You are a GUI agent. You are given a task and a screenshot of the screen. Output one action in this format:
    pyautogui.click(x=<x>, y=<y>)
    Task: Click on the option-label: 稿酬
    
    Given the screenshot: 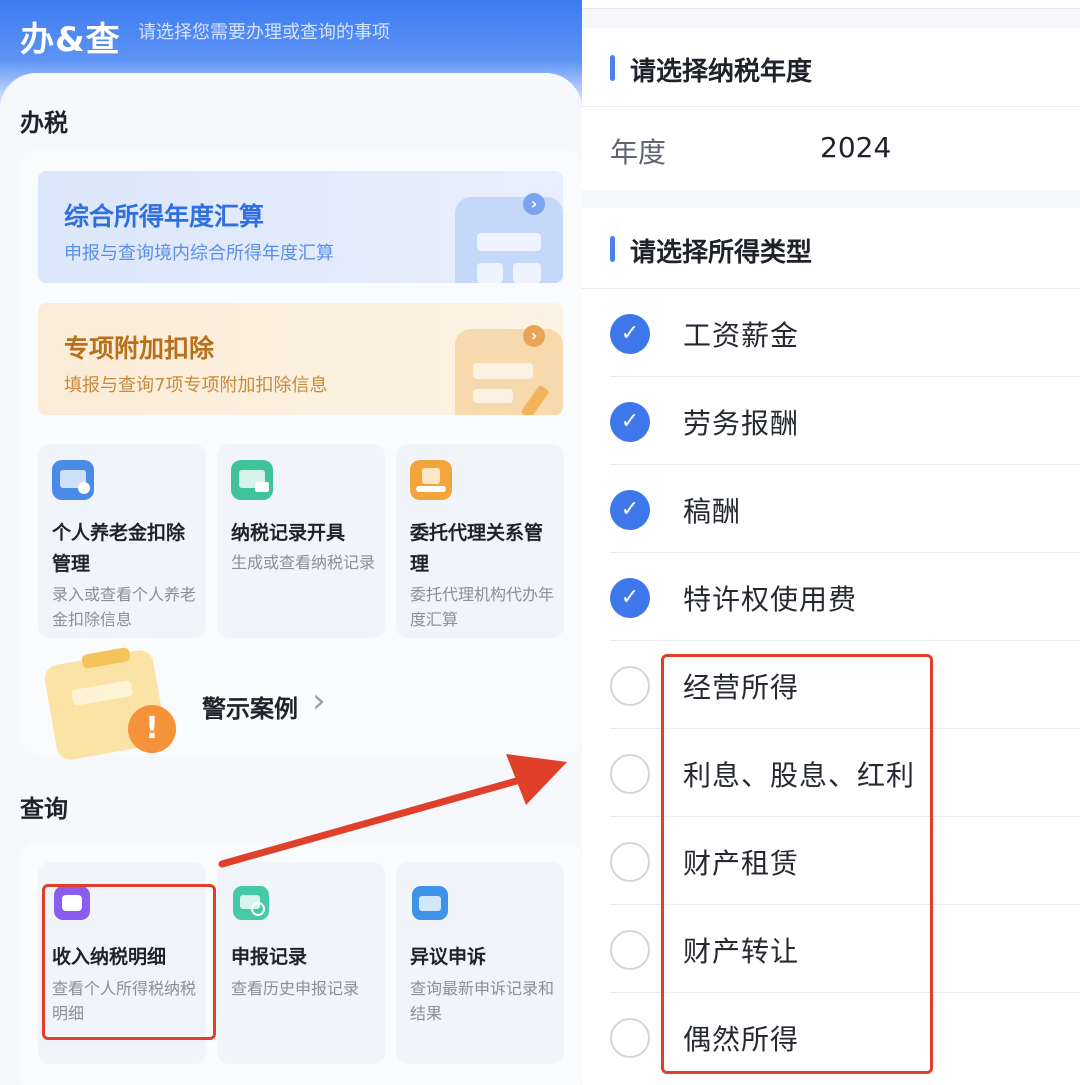 What is the action you would take?
    pyautogui.click(x=712, y=511)
    